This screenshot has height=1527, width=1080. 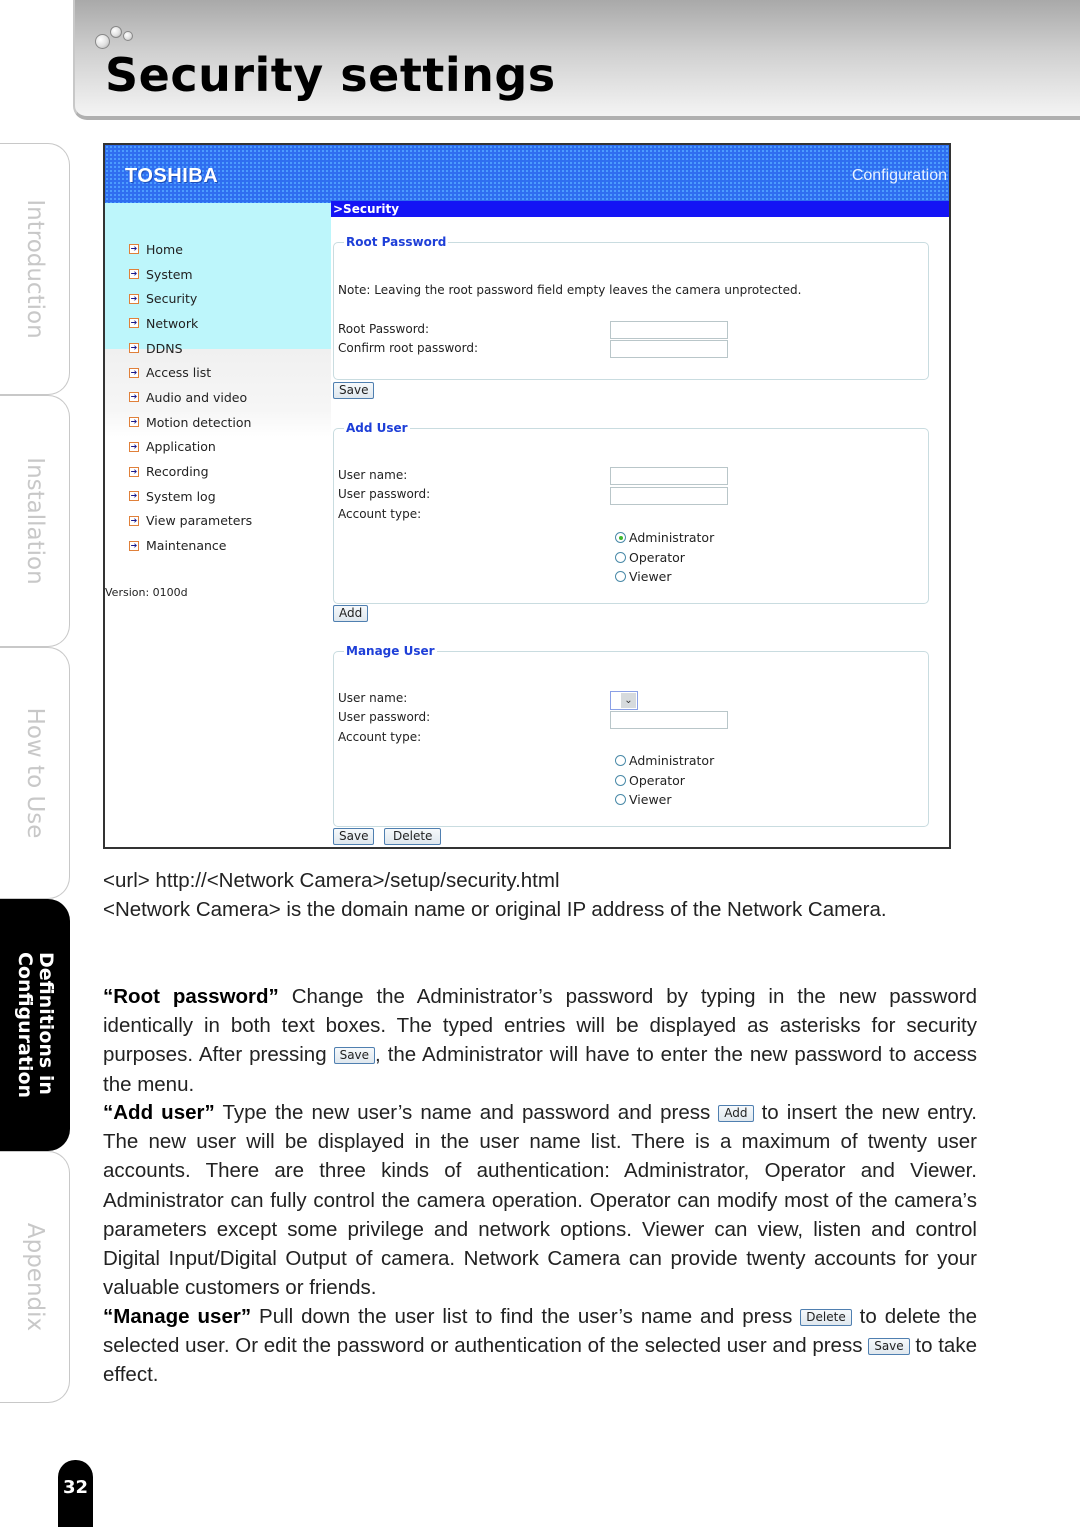 I want to click on add-user-legend: Add User, so click(x=377, y=428).